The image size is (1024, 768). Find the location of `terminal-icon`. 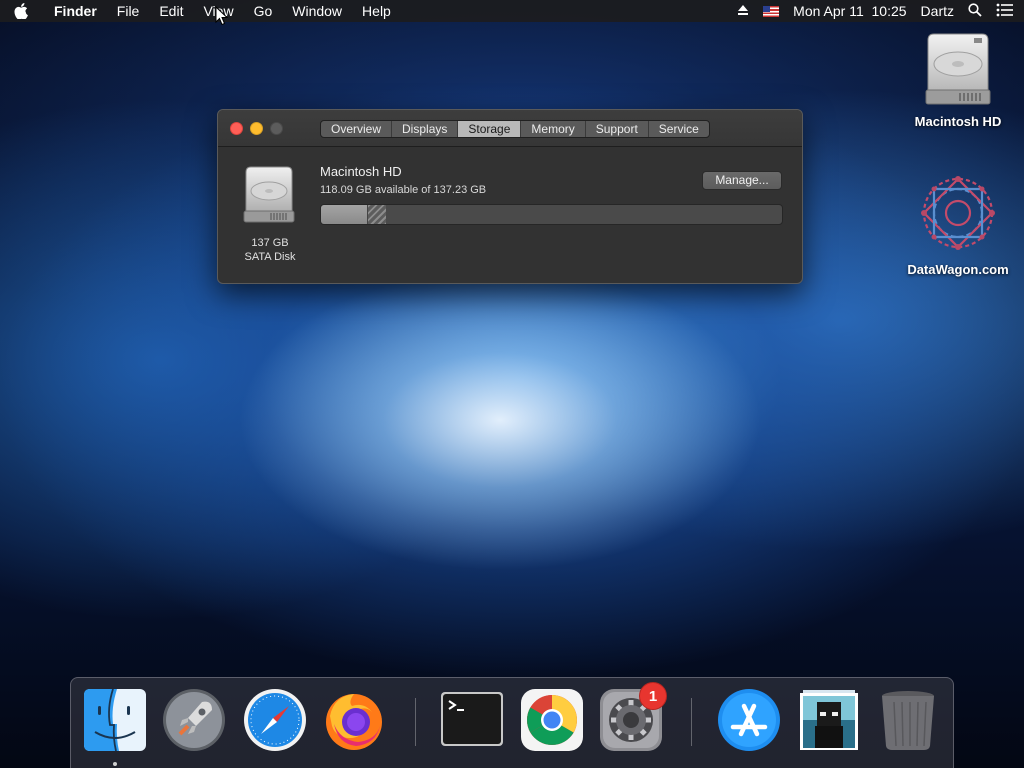

terminal-icon is located at coordinates (472, 720).